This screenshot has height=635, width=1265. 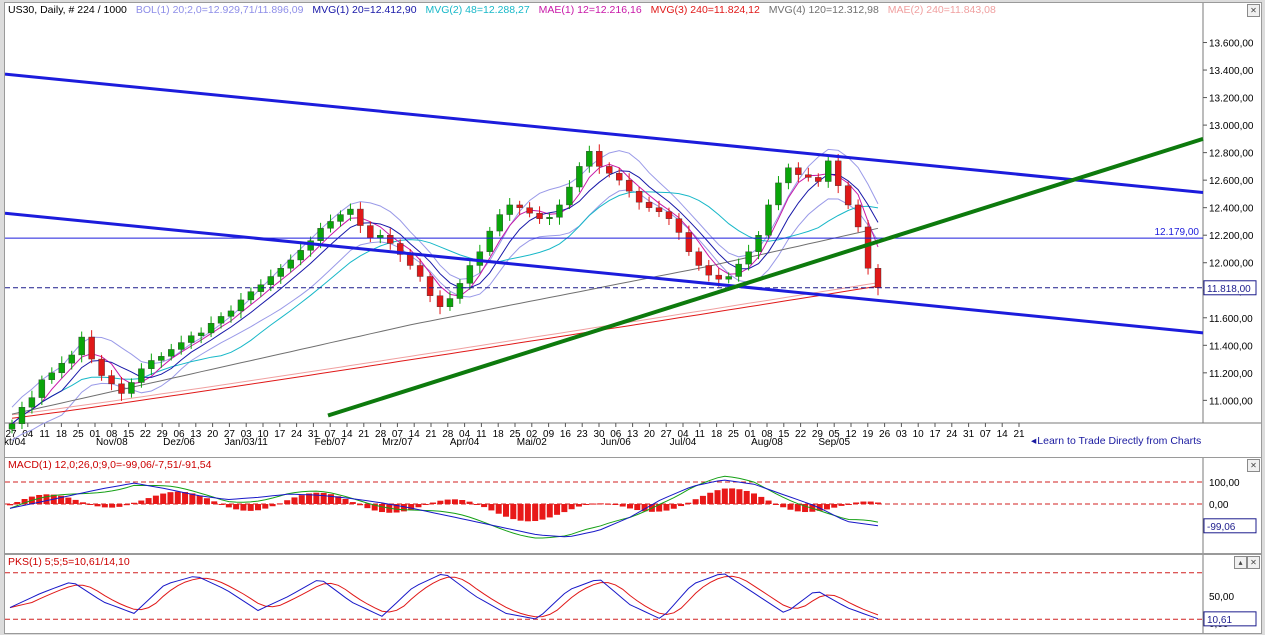 I want to click on month-label: Jul/04, so click(x=683, y=442).